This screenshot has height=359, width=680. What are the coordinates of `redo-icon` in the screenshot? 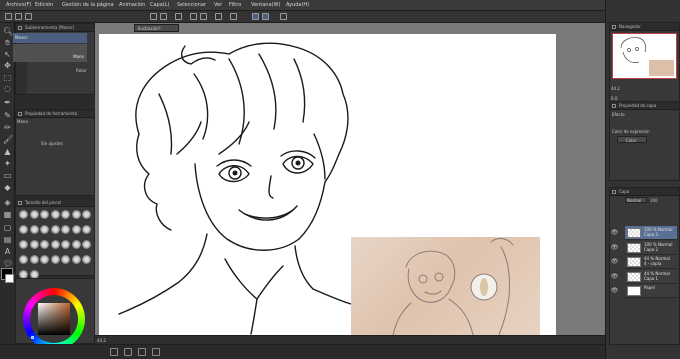 It's located at (163, 16).